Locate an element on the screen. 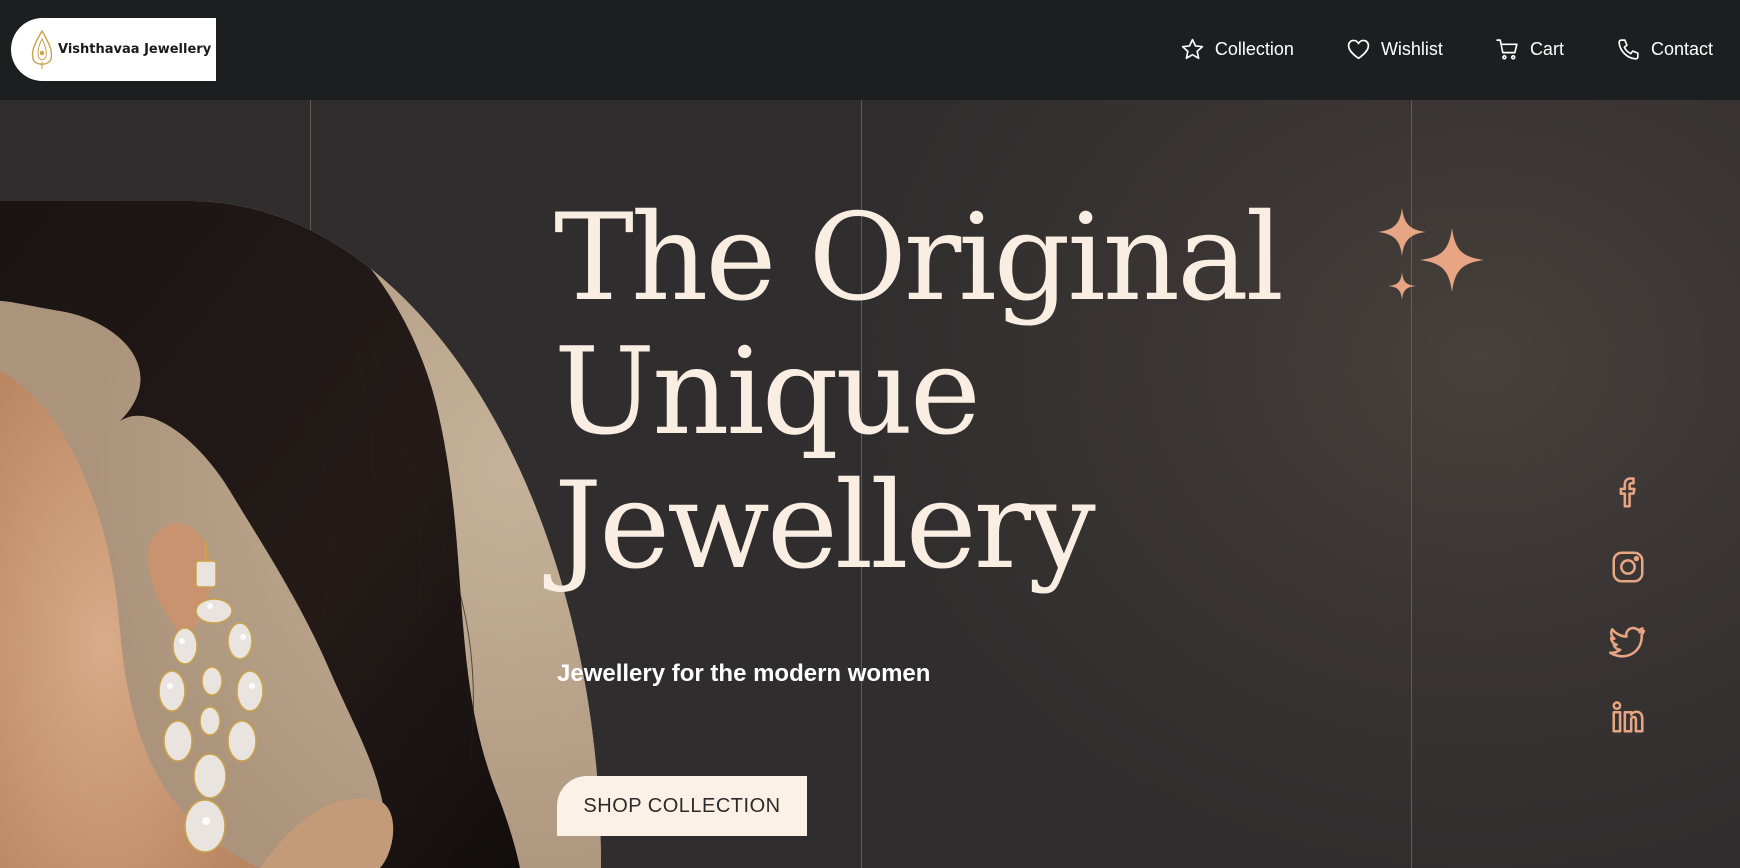 Image resolution: width=1740 pixels, height=868 pixels. nav-item-collection: Collection is located at coordinates (1237, 49).